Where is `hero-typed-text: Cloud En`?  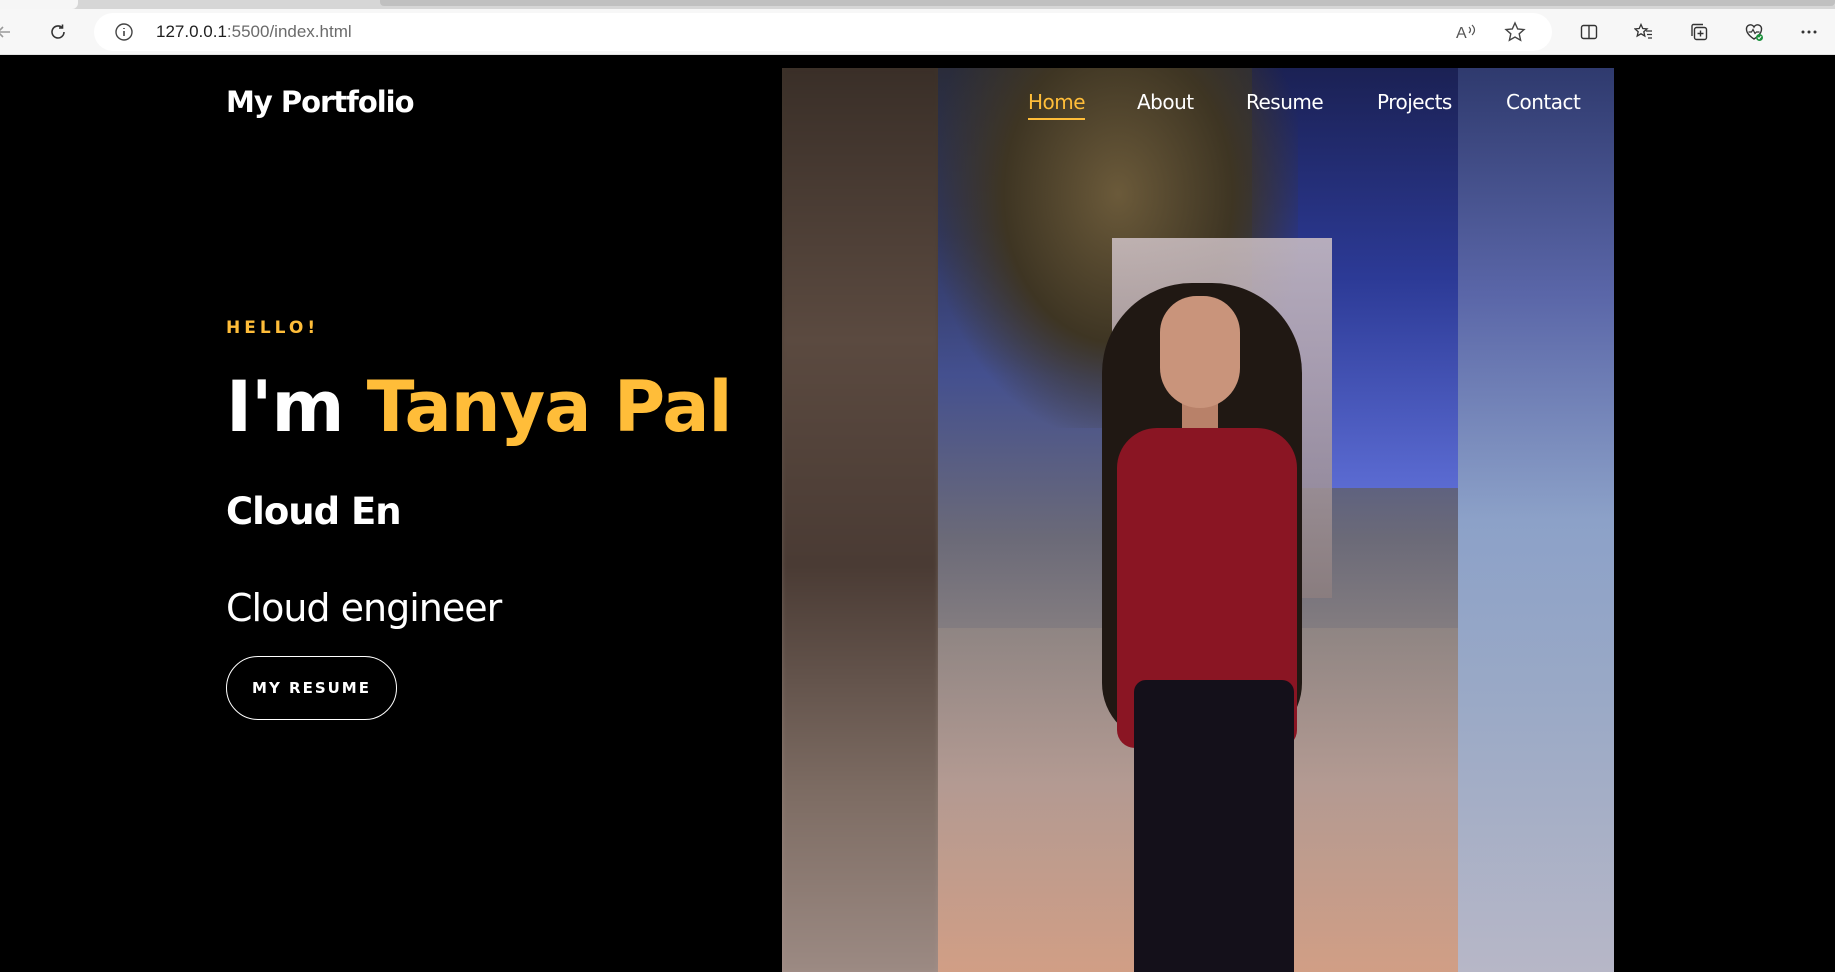
hero-typed-text: Cloud En is located at coordinates (314, 511).